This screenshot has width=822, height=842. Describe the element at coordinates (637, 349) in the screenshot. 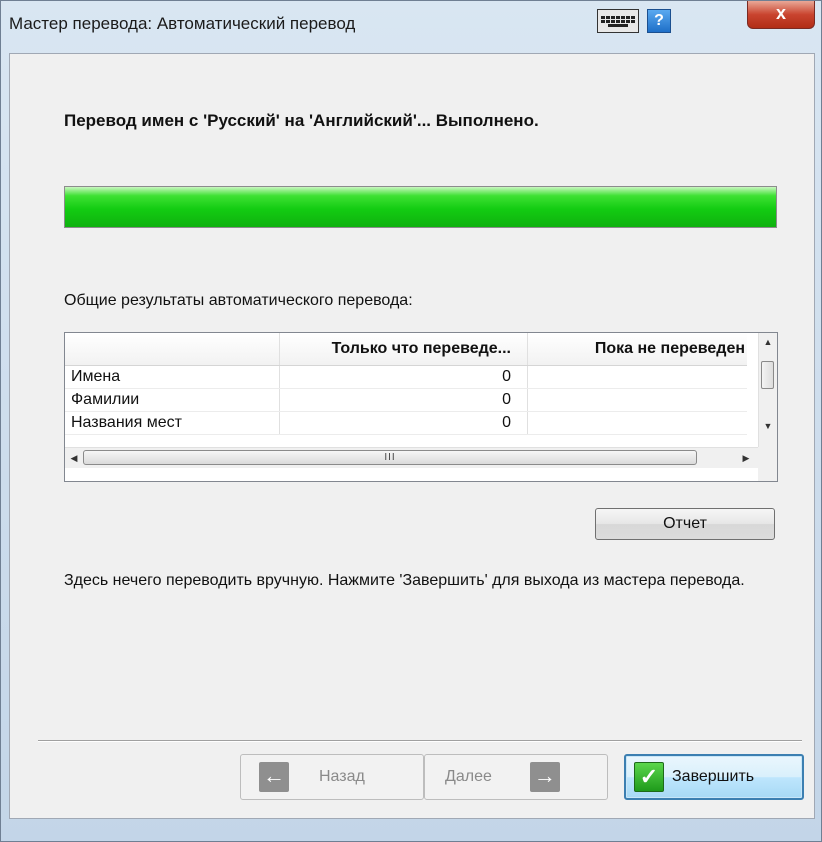

I see `column-header-pending: Пока не переведен` at that location.